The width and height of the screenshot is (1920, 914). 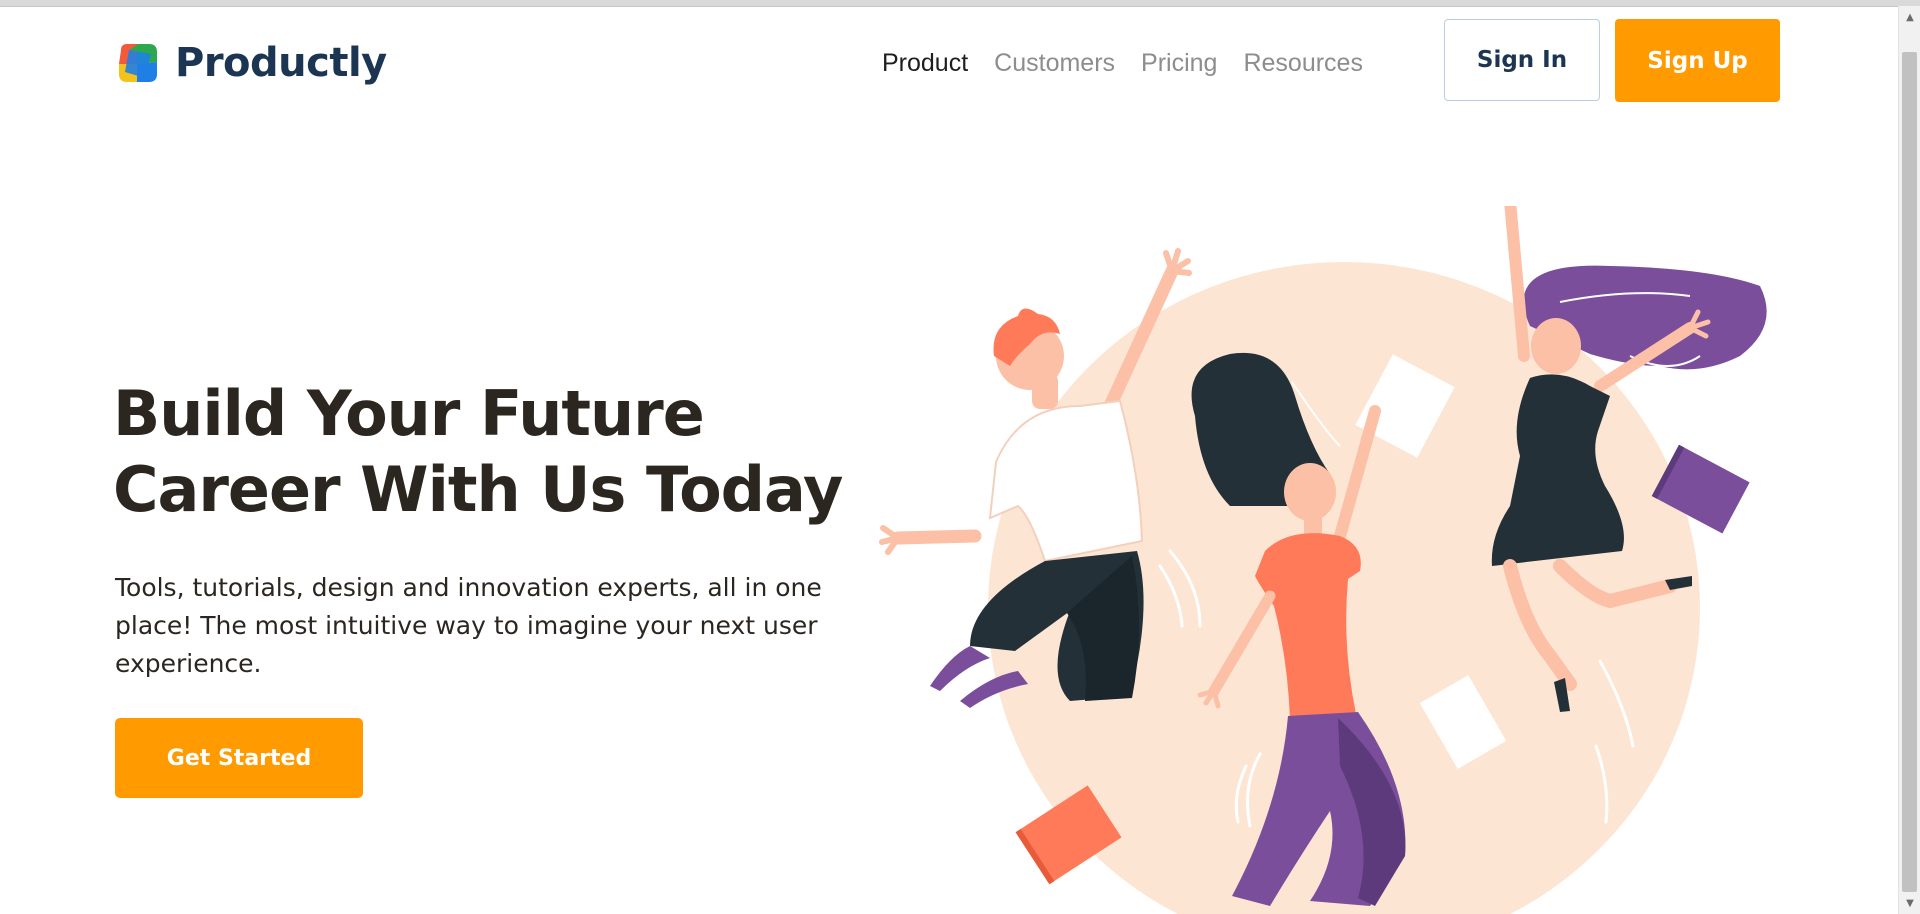 I want to click on page-scrollbar: ▲ ▼, so click(x=1909, y=460).